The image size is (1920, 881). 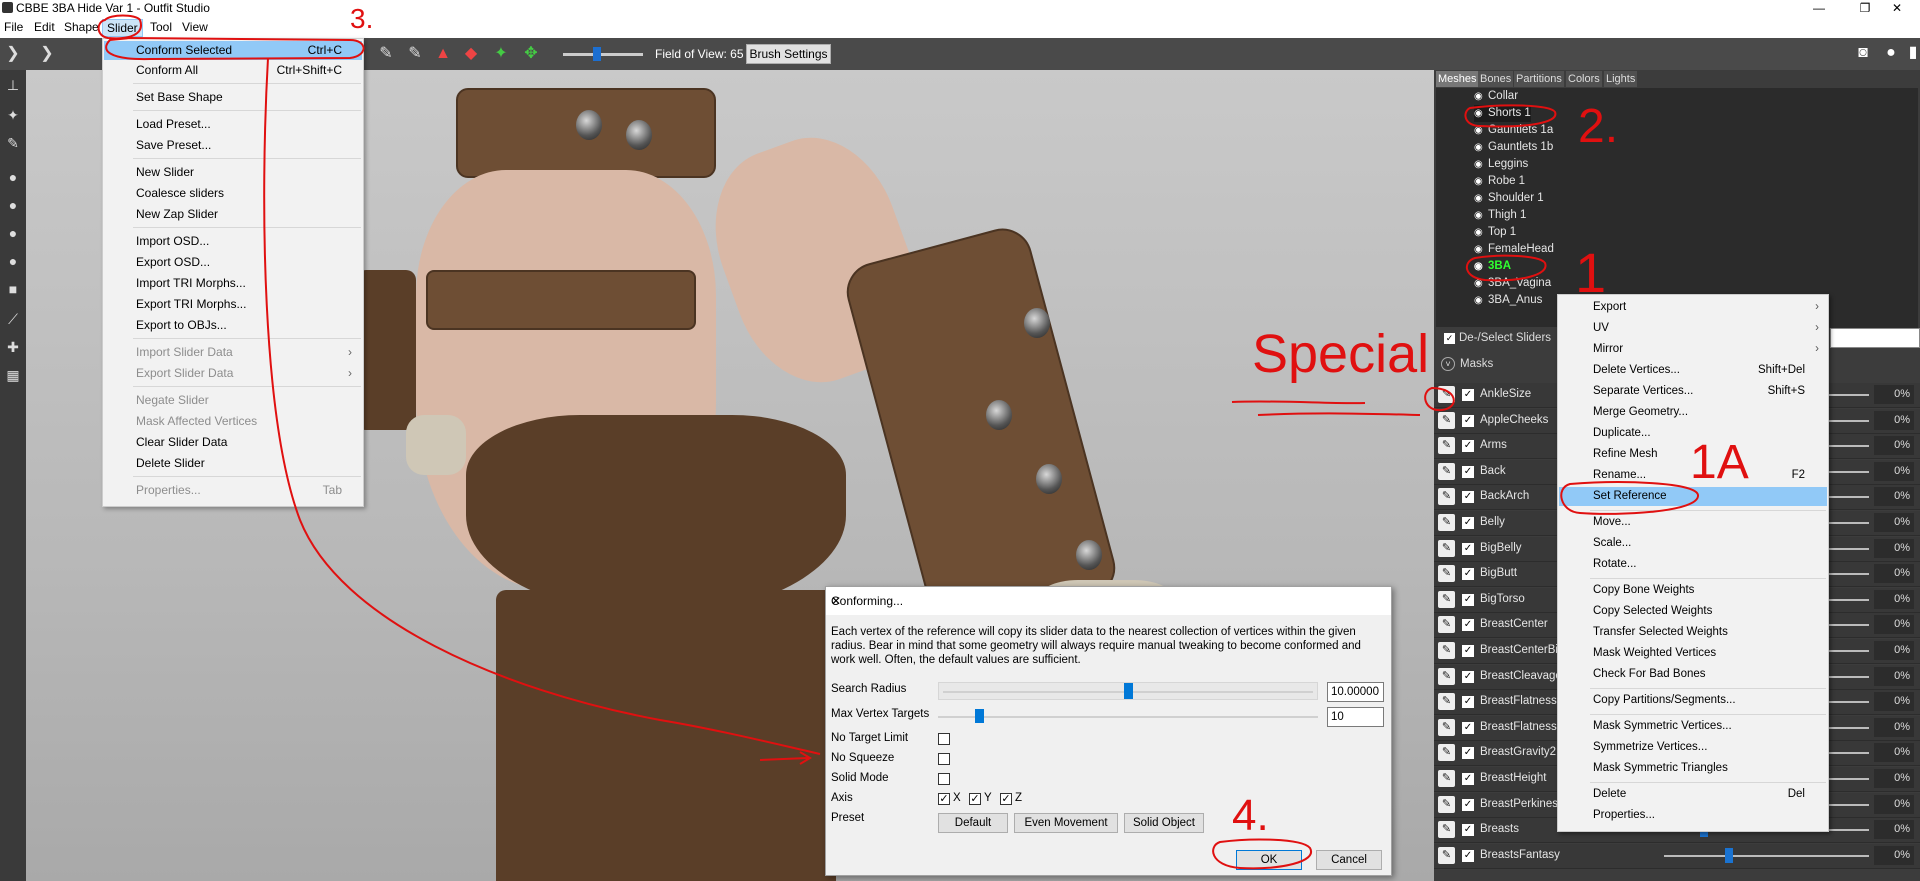 What do you see at coordinates (788, 54) in the screenshot?
I see `brush-settings-button: Brush Settings` at bounding box center [788, 54].